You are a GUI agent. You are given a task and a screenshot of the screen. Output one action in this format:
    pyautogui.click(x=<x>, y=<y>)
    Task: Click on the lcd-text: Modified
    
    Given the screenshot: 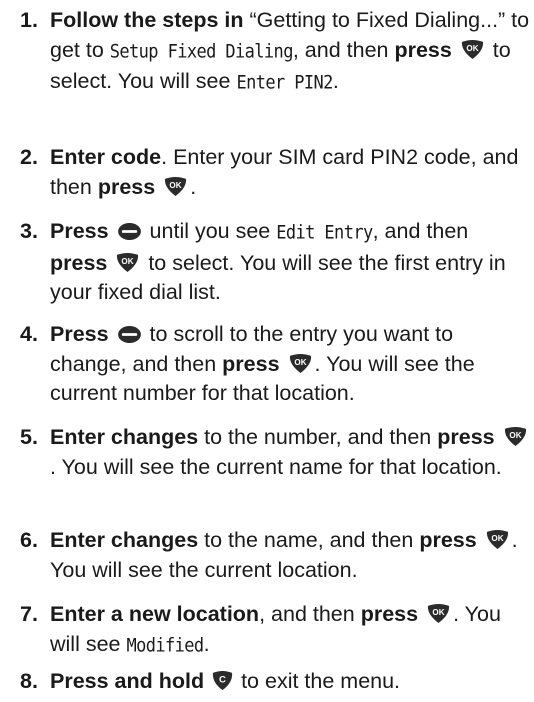 What is the action you would take?
    pyautogui.click(x=165, y=645)
    